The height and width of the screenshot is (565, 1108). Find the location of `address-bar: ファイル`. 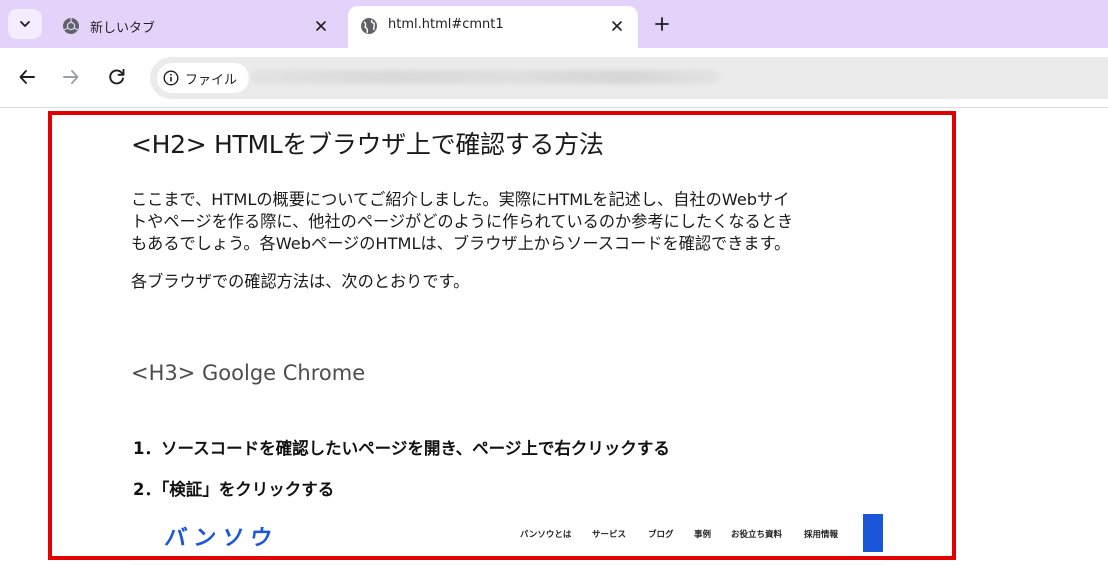

address-bar: ファイル is located at coordinates (629, 78).